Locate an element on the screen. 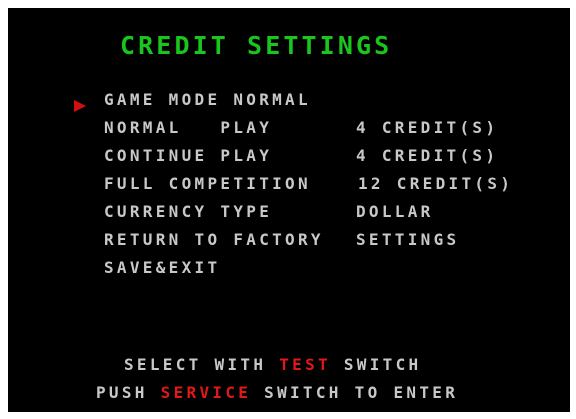  footer-instruction-select: SELECT WITH TEST SWITCH is located at coordinates (272, 365).